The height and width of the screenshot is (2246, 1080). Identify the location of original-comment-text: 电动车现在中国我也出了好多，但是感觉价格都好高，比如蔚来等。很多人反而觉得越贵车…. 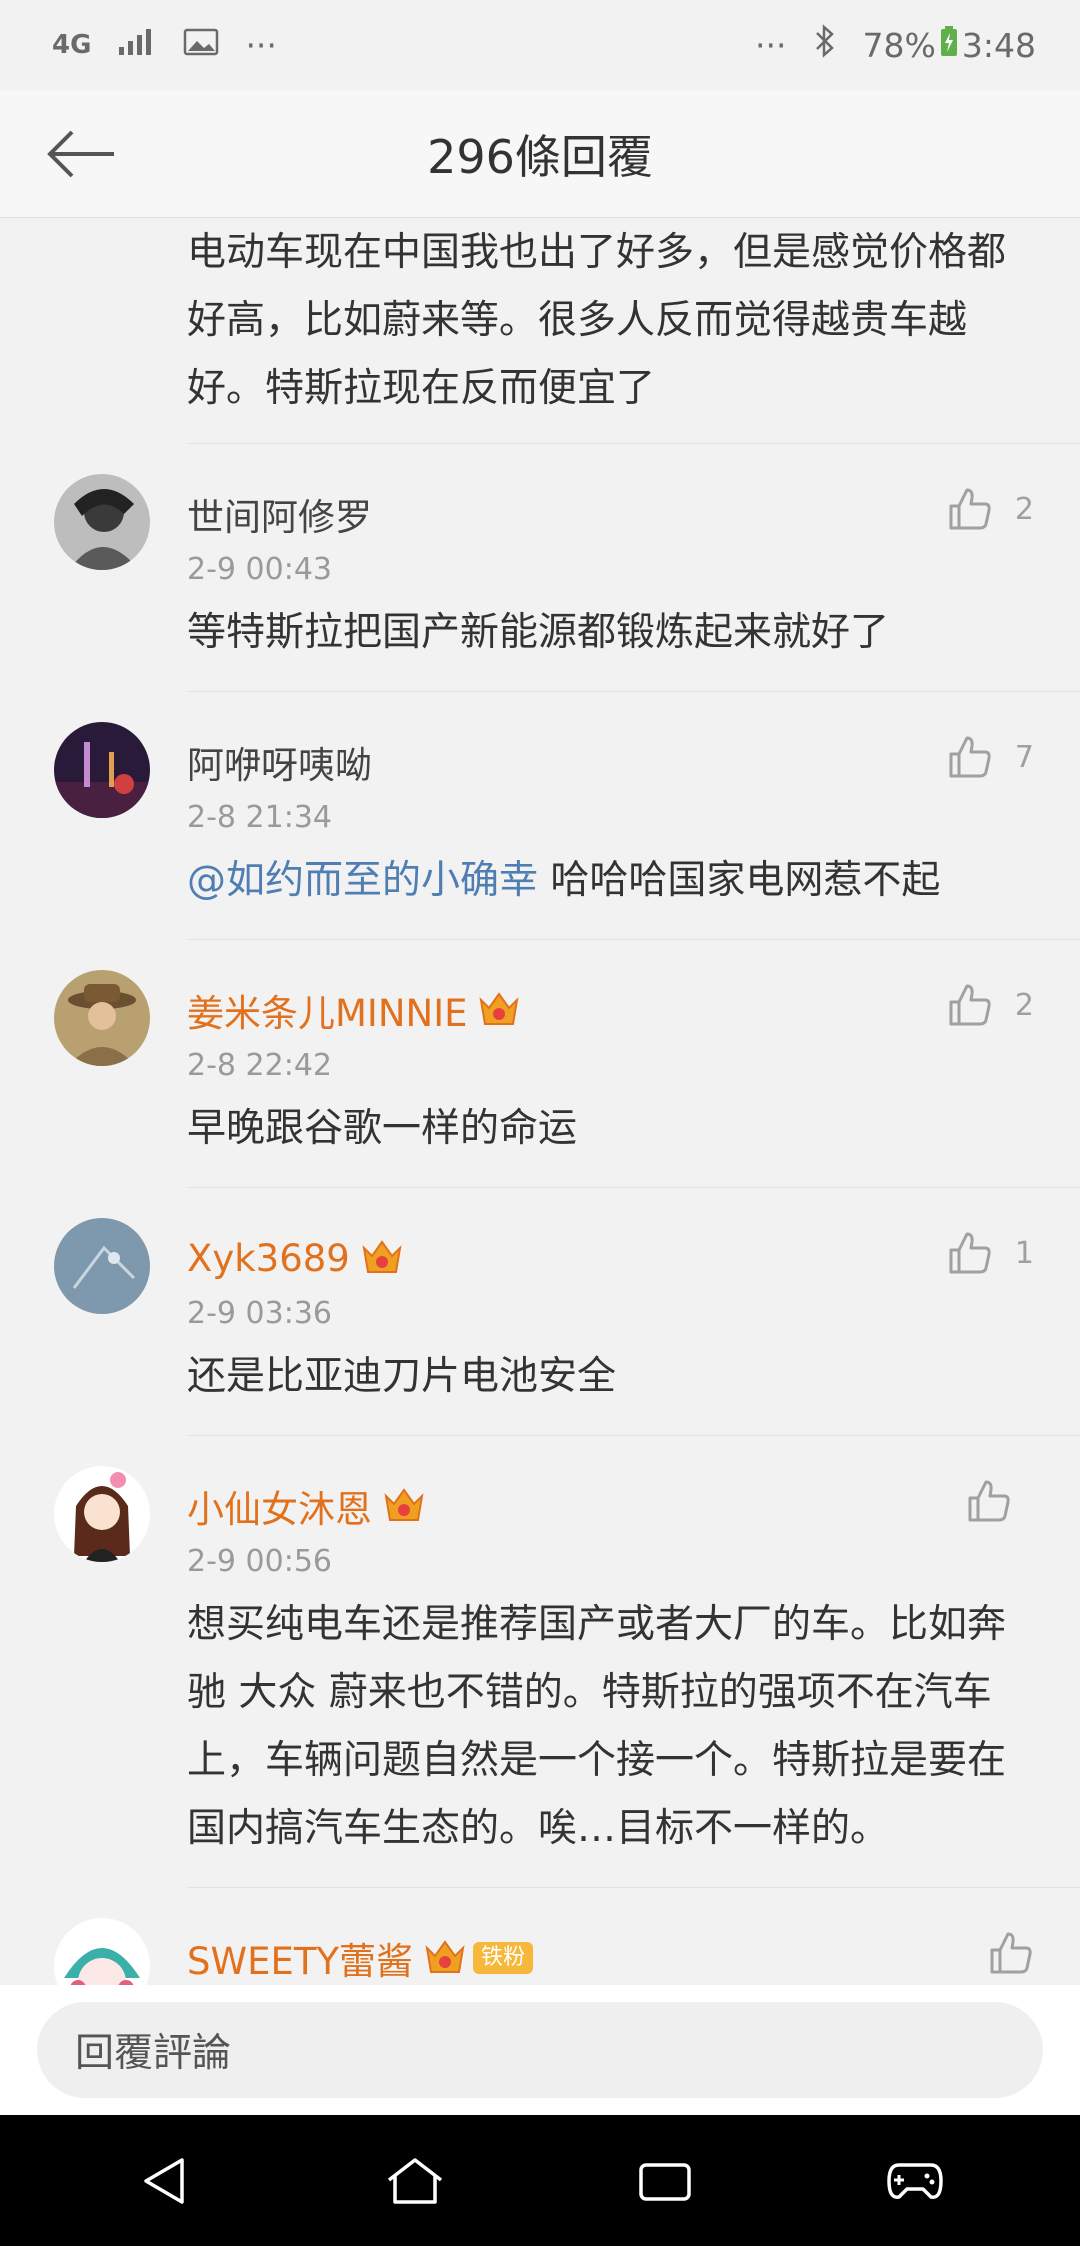
(633, 331).